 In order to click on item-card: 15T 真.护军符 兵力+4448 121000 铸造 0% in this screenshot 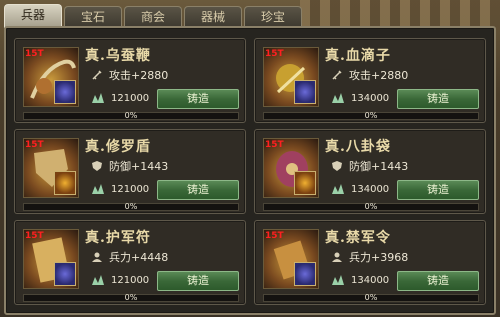, I will do `click(130, 262)`.